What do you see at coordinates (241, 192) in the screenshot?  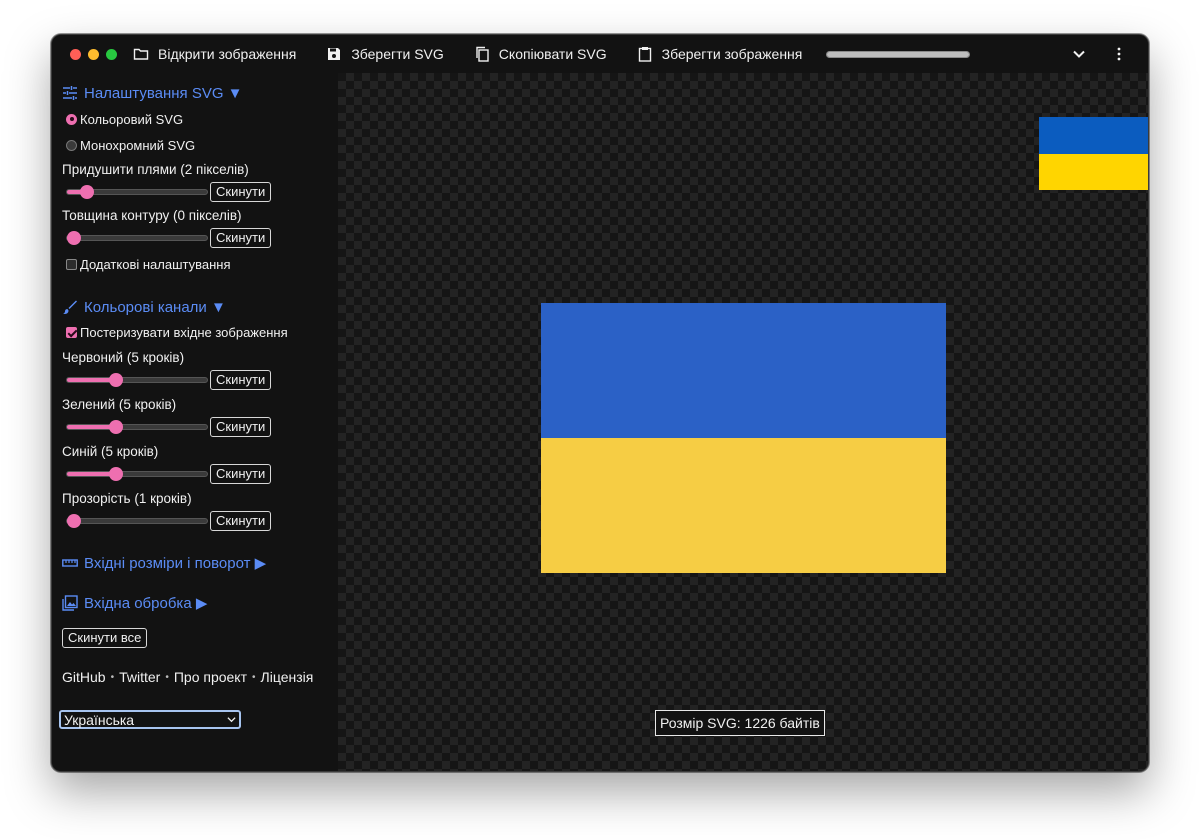 I see `reset-suppress-button: Скинути` at bounding box center [241, 192].